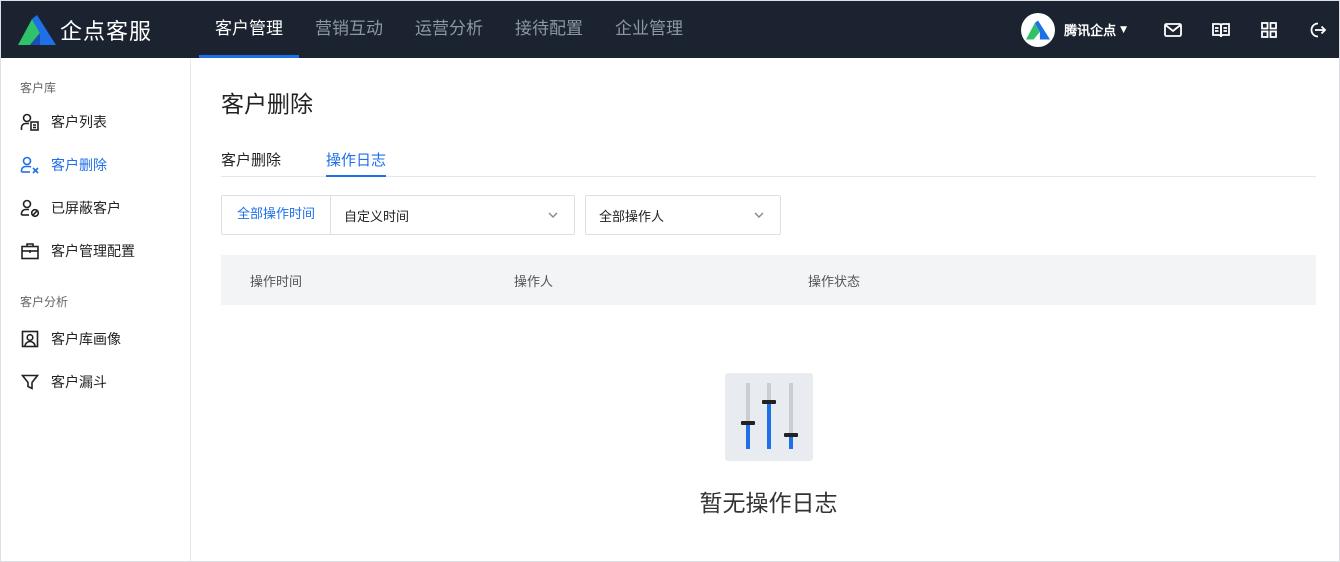 The width and height of the screenshot is (1340, 562). What do you see at coordinates (534, 282) in the screenshot?
I see `column-header-operator: 操作人` at bounding box center [534, 282].